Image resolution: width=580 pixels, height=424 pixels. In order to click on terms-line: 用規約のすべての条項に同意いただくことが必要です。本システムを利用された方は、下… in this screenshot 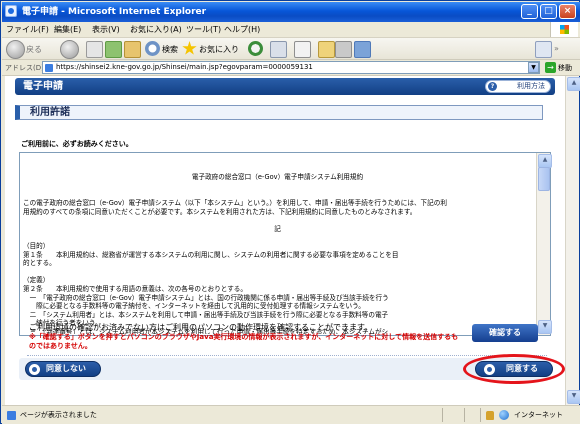, I will do `click(220, 211)`.